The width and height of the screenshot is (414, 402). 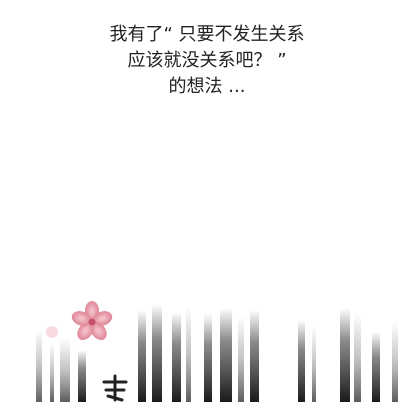 What do you see at coordinates (92, 321) in the screenshot?
I see `cherry-blossom-icon` at bounding box center [92, 321].